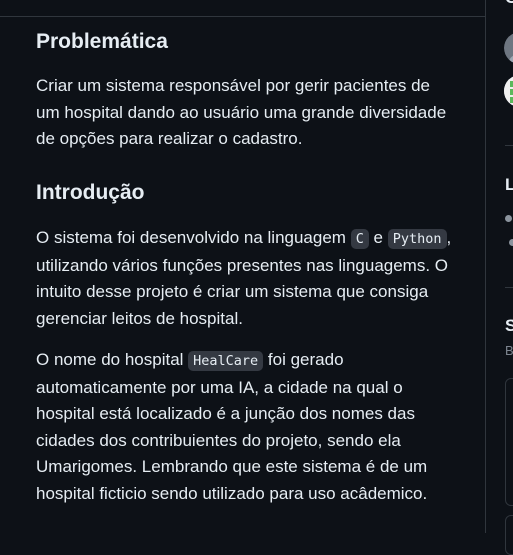 This screenshot has width=513, height=555. I want to click on avatar-icon, so click(508, 48).